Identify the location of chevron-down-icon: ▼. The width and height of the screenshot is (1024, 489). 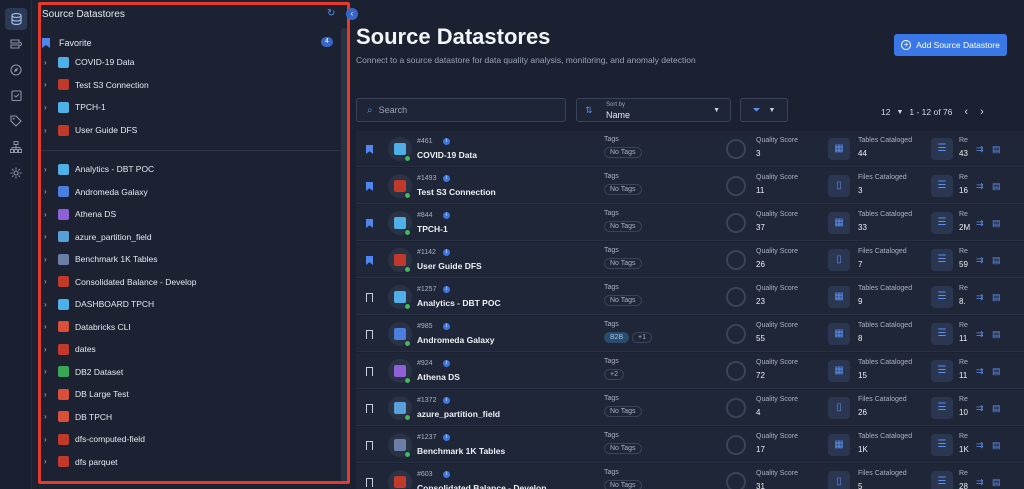
(899, 112).